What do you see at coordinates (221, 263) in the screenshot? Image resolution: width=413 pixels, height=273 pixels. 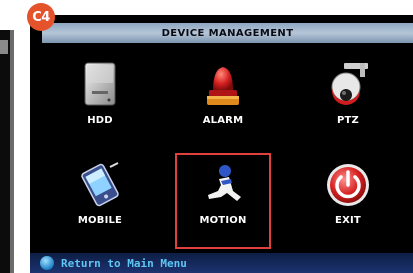 I see `footer-hint: Return to Main Menu` at bounding box center [221, 263].